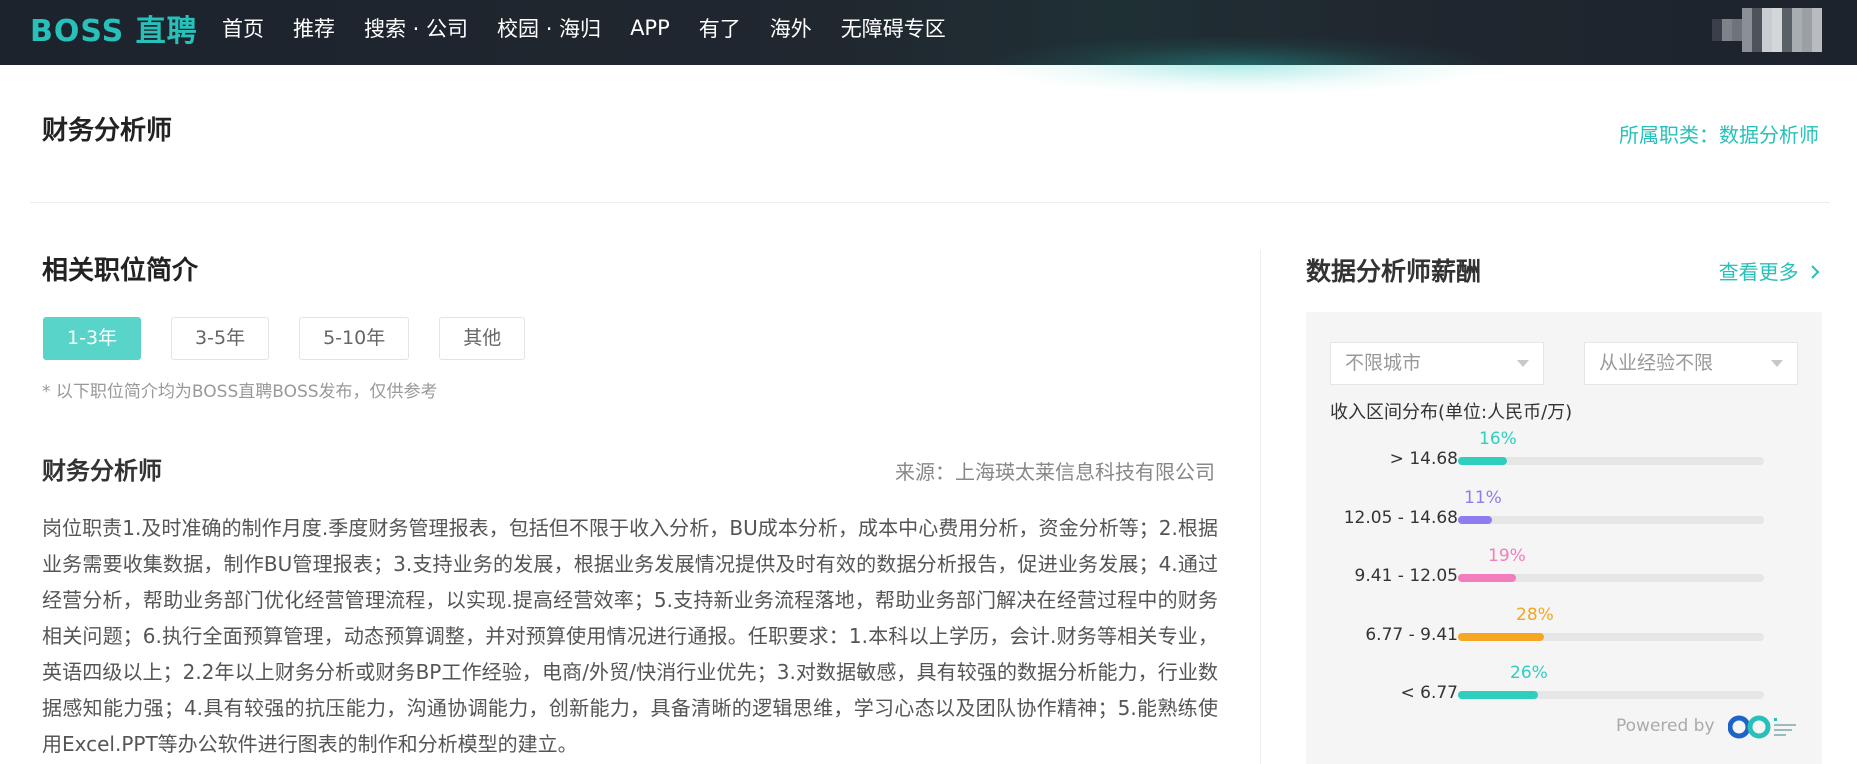 Image resolution: width=1857 pixels, height=764 pixels. I want to click on income-range-row: 6.77 - 9.41 28%, so click(1564, 624).